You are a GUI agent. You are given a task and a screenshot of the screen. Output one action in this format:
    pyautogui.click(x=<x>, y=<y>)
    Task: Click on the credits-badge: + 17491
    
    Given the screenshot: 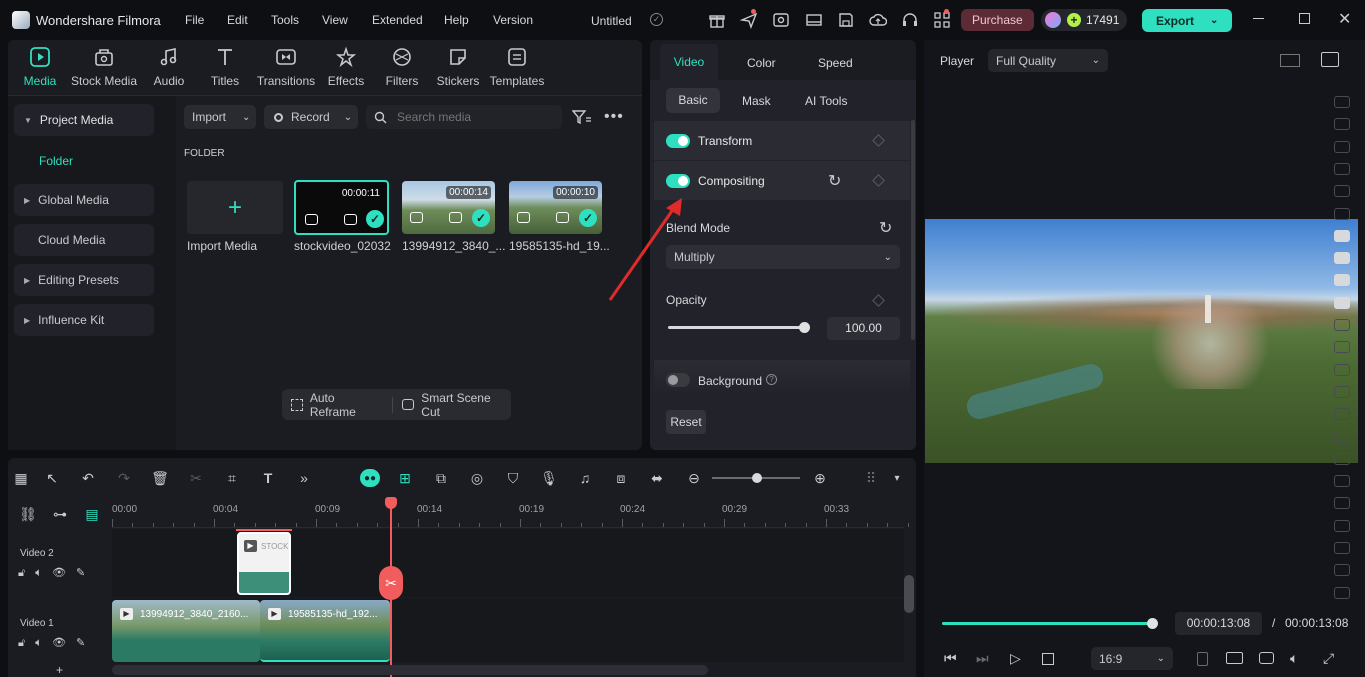 What is the action you would take?
    pyautogui.click(x=1084, y=20)
    